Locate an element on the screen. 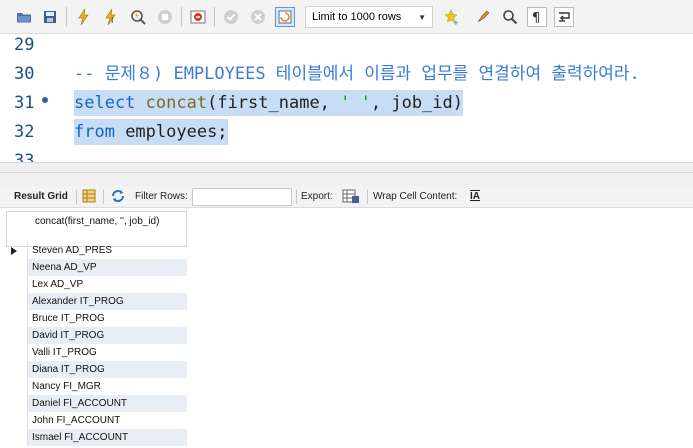 The height and width of the screenshot is (448, 693). rollback-icon is located at coordinates (258, 17).